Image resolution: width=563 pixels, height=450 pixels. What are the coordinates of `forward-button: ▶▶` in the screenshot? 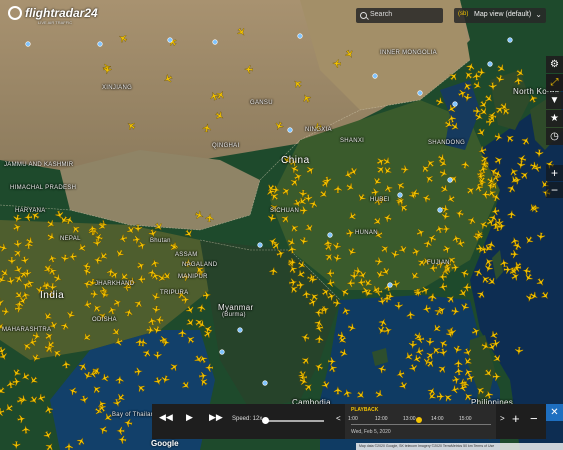 It's located at (216, 417).